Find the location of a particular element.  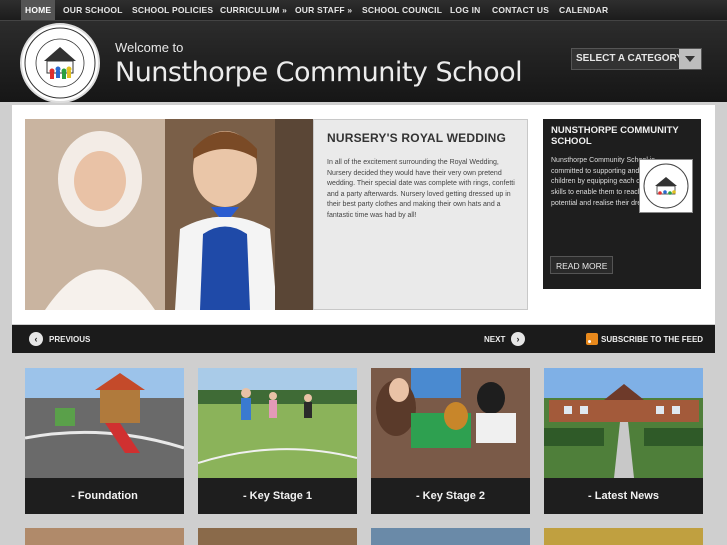

nav-item-contact-us: CONTACT US is located at coordinates (520, 10).